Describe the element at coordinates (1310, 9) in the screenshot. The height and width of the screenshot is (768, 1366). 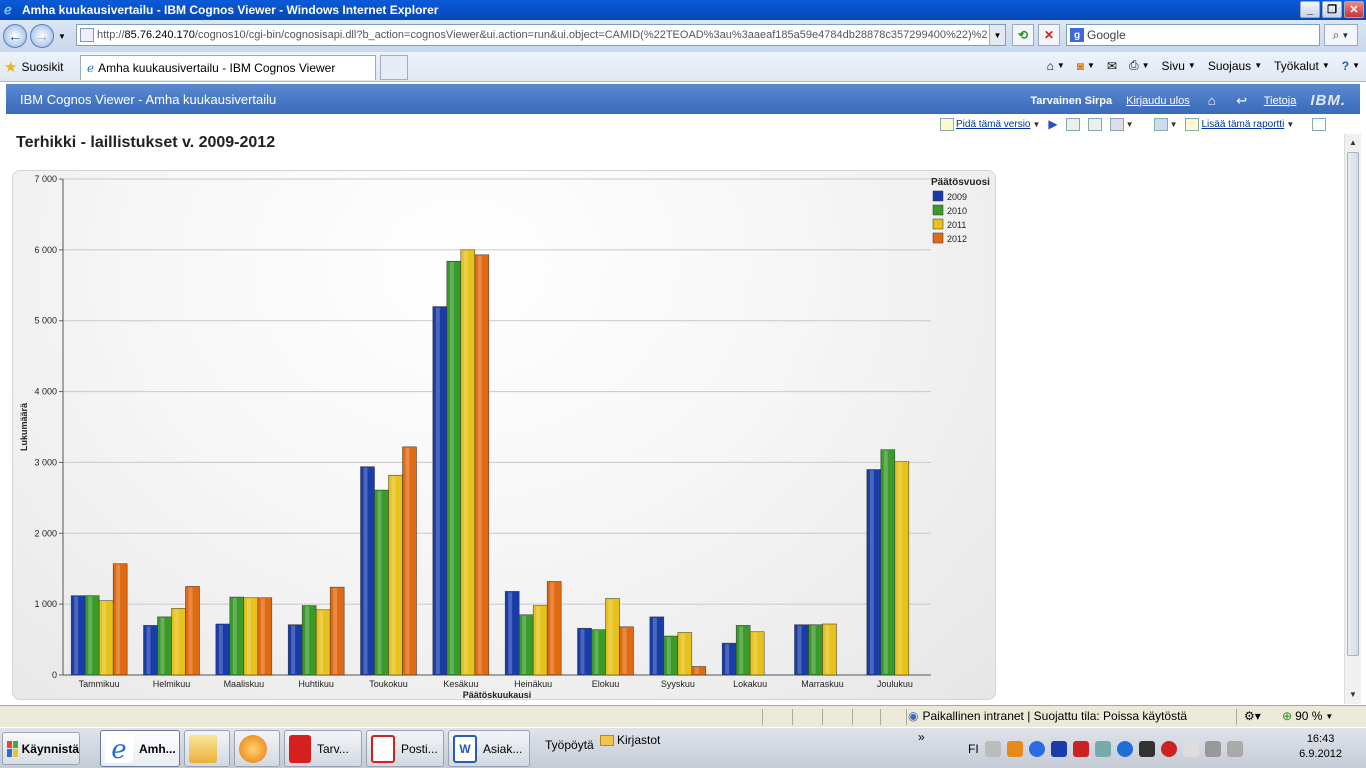
I see `minimize-button: _` at that location.